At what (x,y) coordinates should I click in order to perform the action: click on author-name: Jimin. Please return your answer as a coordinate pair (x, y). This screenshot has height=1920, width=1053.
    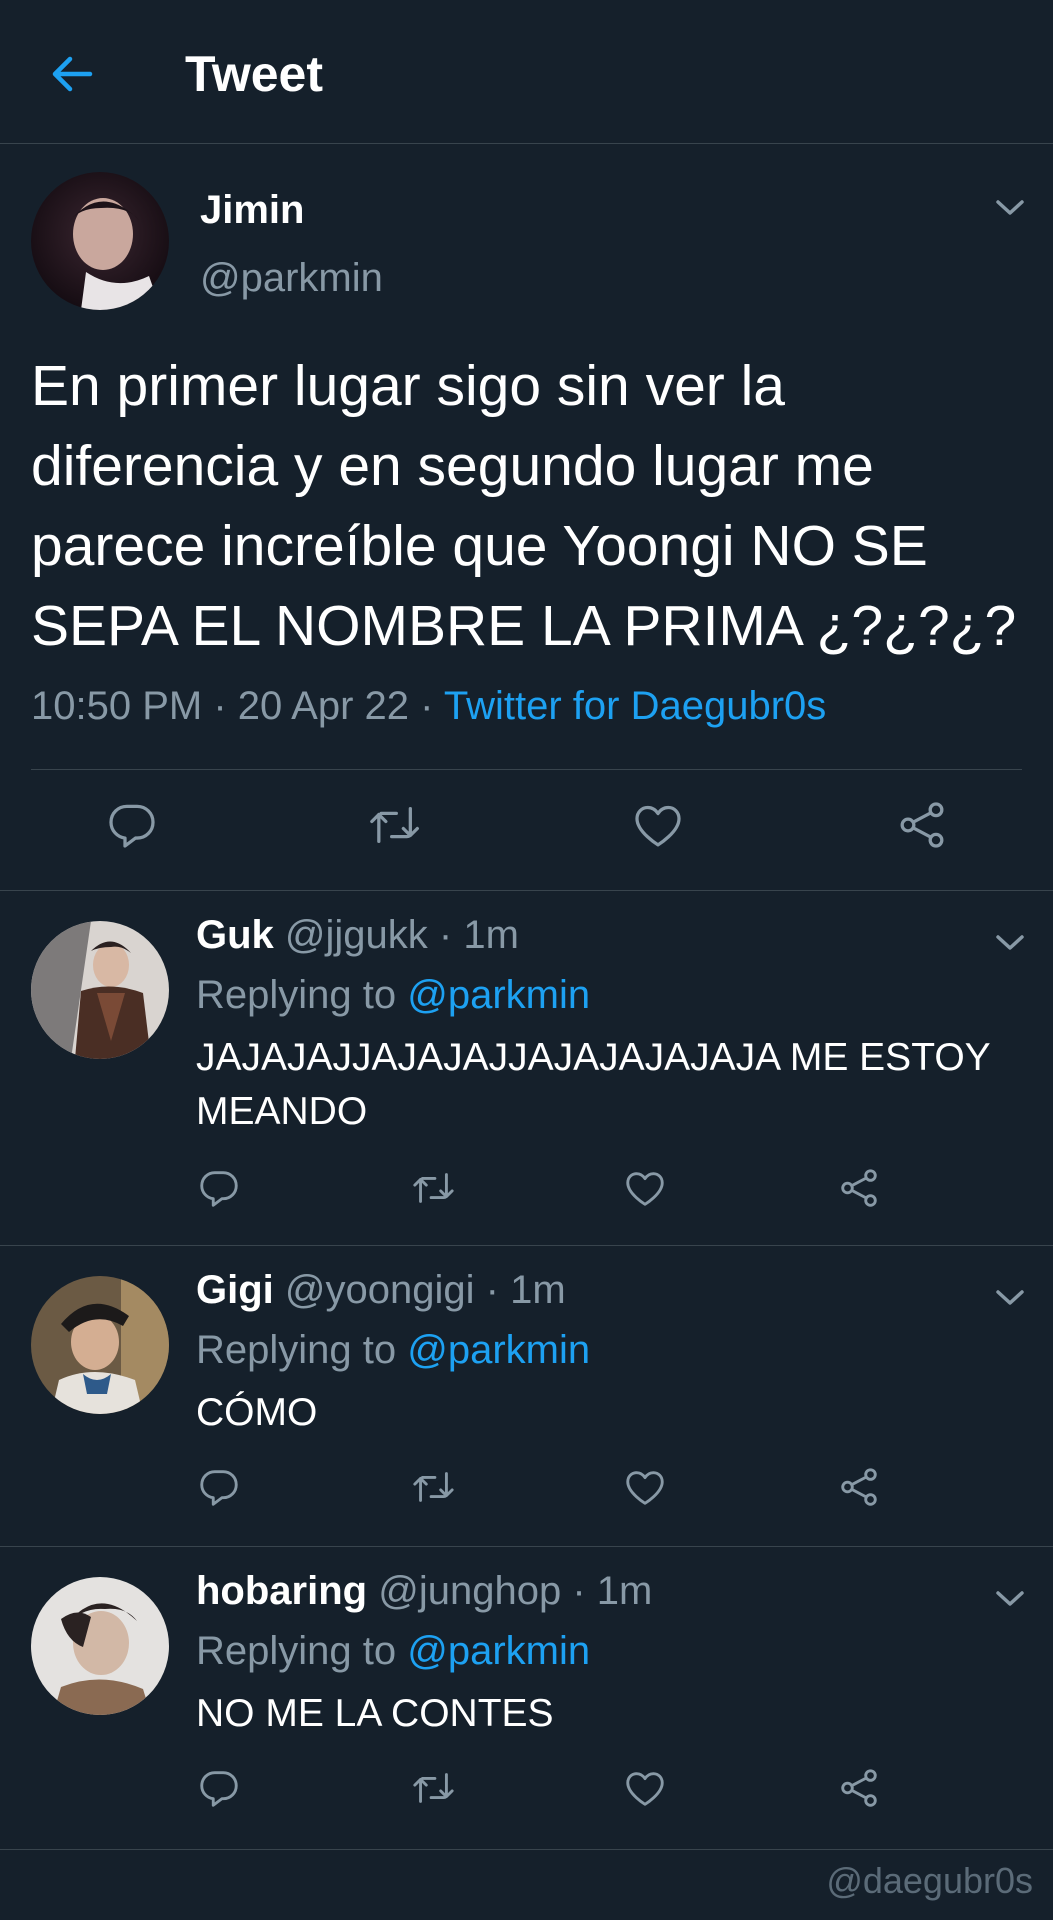
    Looking at the image, I should click on (252, 210).